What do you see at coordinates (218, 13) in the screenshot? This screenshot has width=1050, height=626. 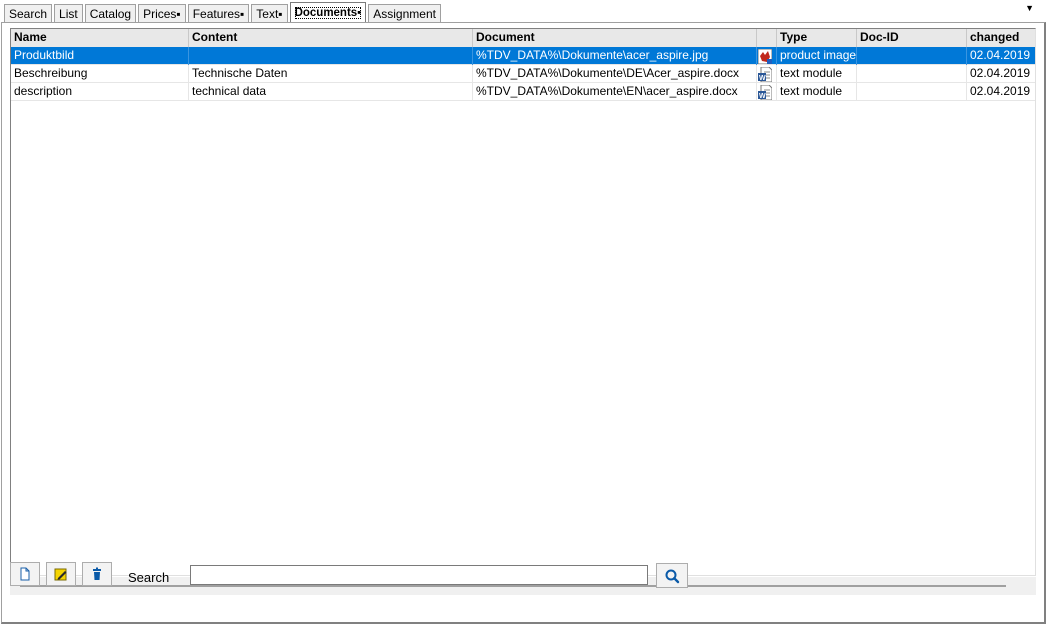 I see `tab-features: Features▪` at bounding box center [218, 13].